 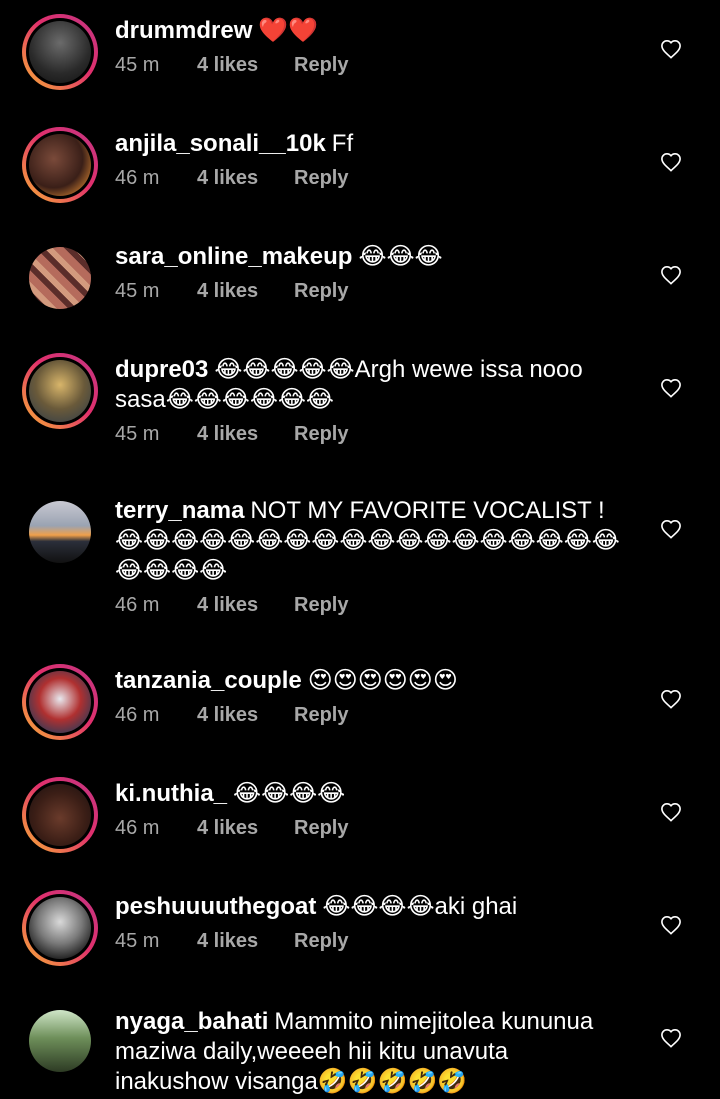 I want to click on comment-text: 😂😂😂, so click(x=400, y=256).